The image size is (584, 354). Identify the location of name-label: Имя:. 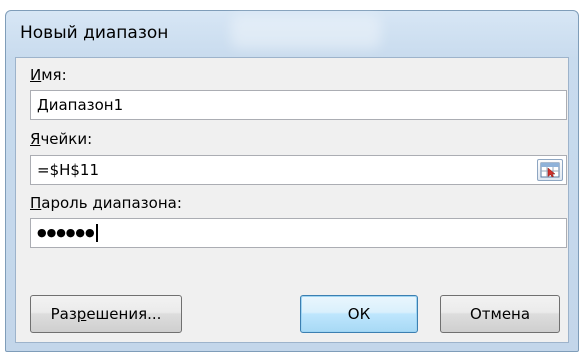
(48, 75).